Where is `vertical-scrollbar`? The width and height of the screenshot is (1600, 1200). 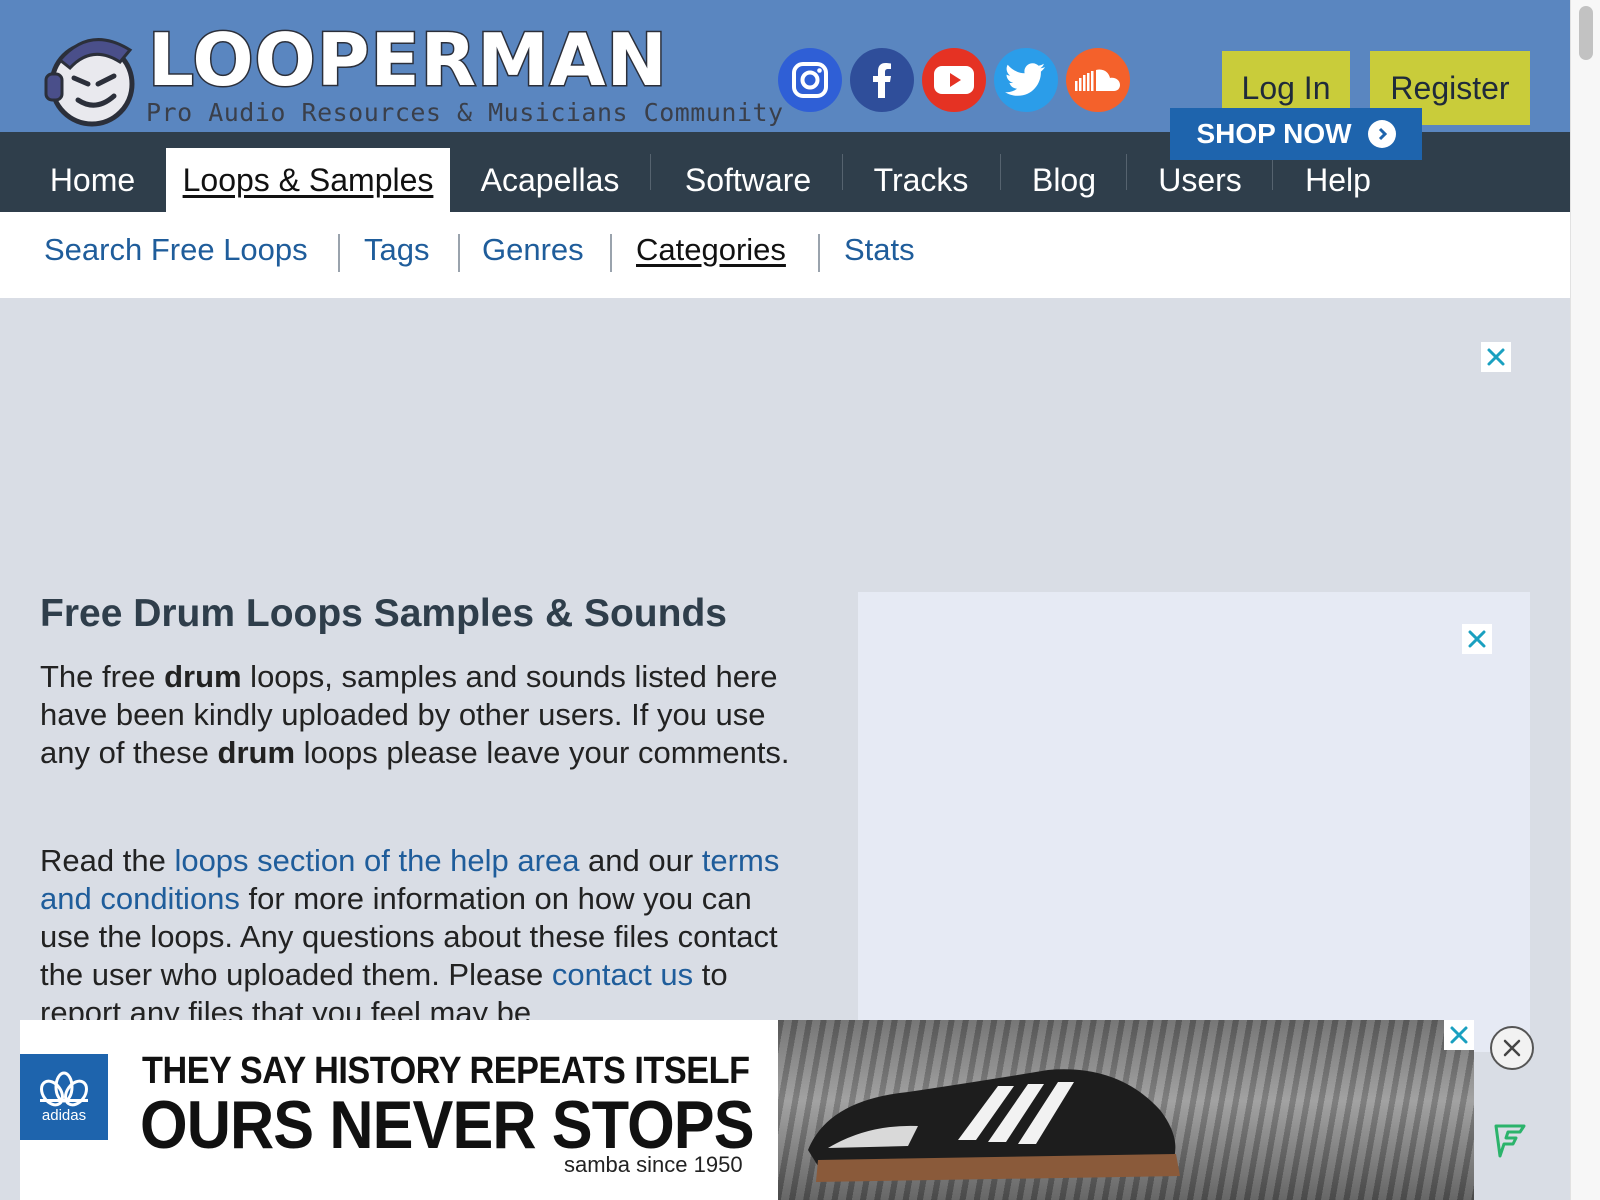 vertical-scrollbar is located at coordinates (1585, 600).